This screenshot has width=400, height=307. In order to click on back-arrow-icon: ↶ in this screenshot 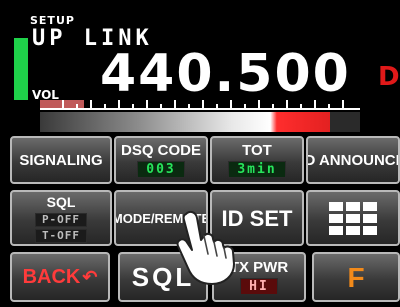, I will do `click(90, 276)`.